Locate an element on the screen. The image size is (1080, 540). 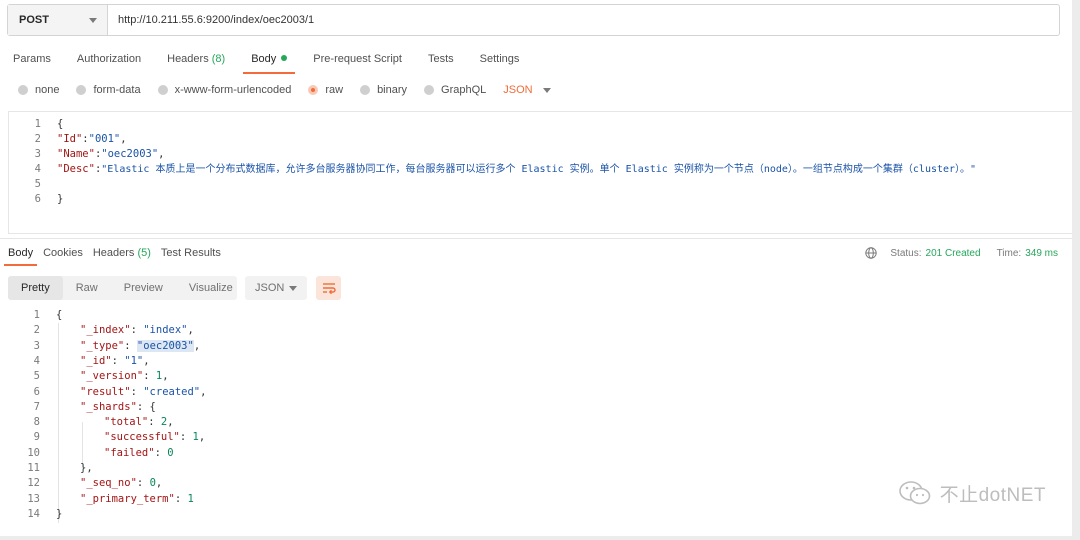
tab-params: Params is located at coordinates (32, 59).